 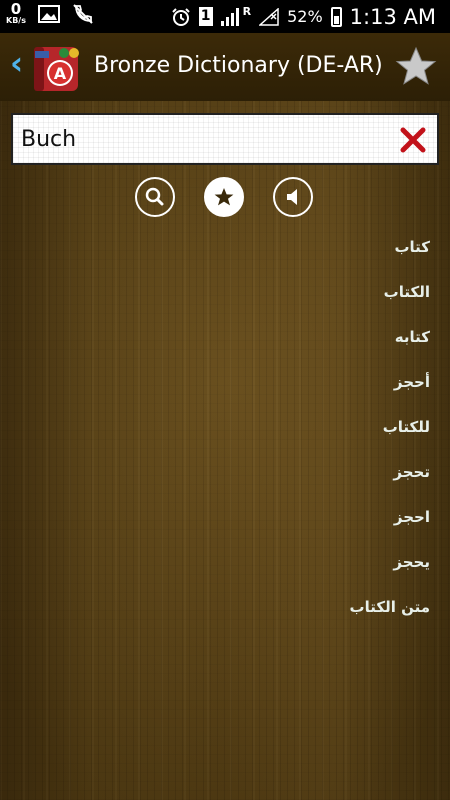 What do you see at coordinates (180, 16) in the screenshot?
I see `alarm-icon` at bounding box center [180, 16].